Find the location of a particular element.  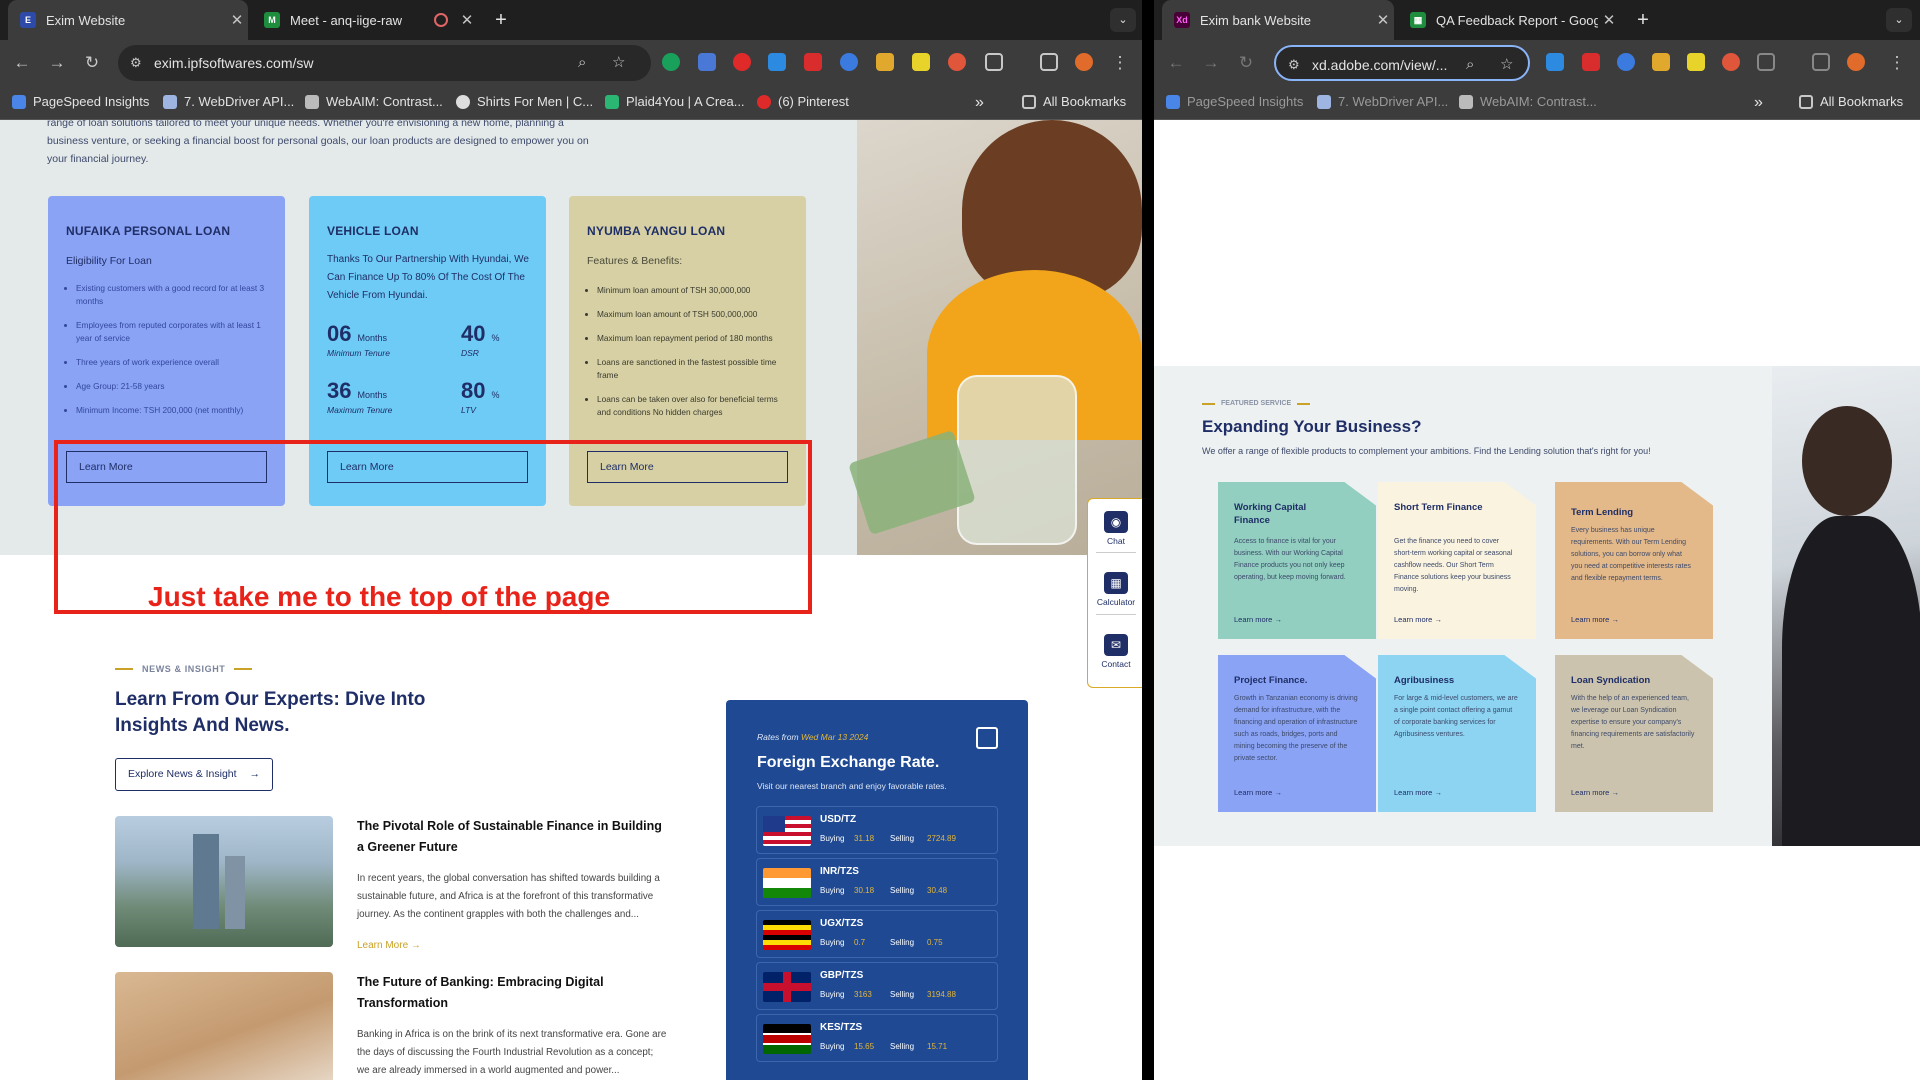

address-bar: ⚙ xd.adobe.com/view/... ⌕ ☆ is located at coordinates (1402, 63).